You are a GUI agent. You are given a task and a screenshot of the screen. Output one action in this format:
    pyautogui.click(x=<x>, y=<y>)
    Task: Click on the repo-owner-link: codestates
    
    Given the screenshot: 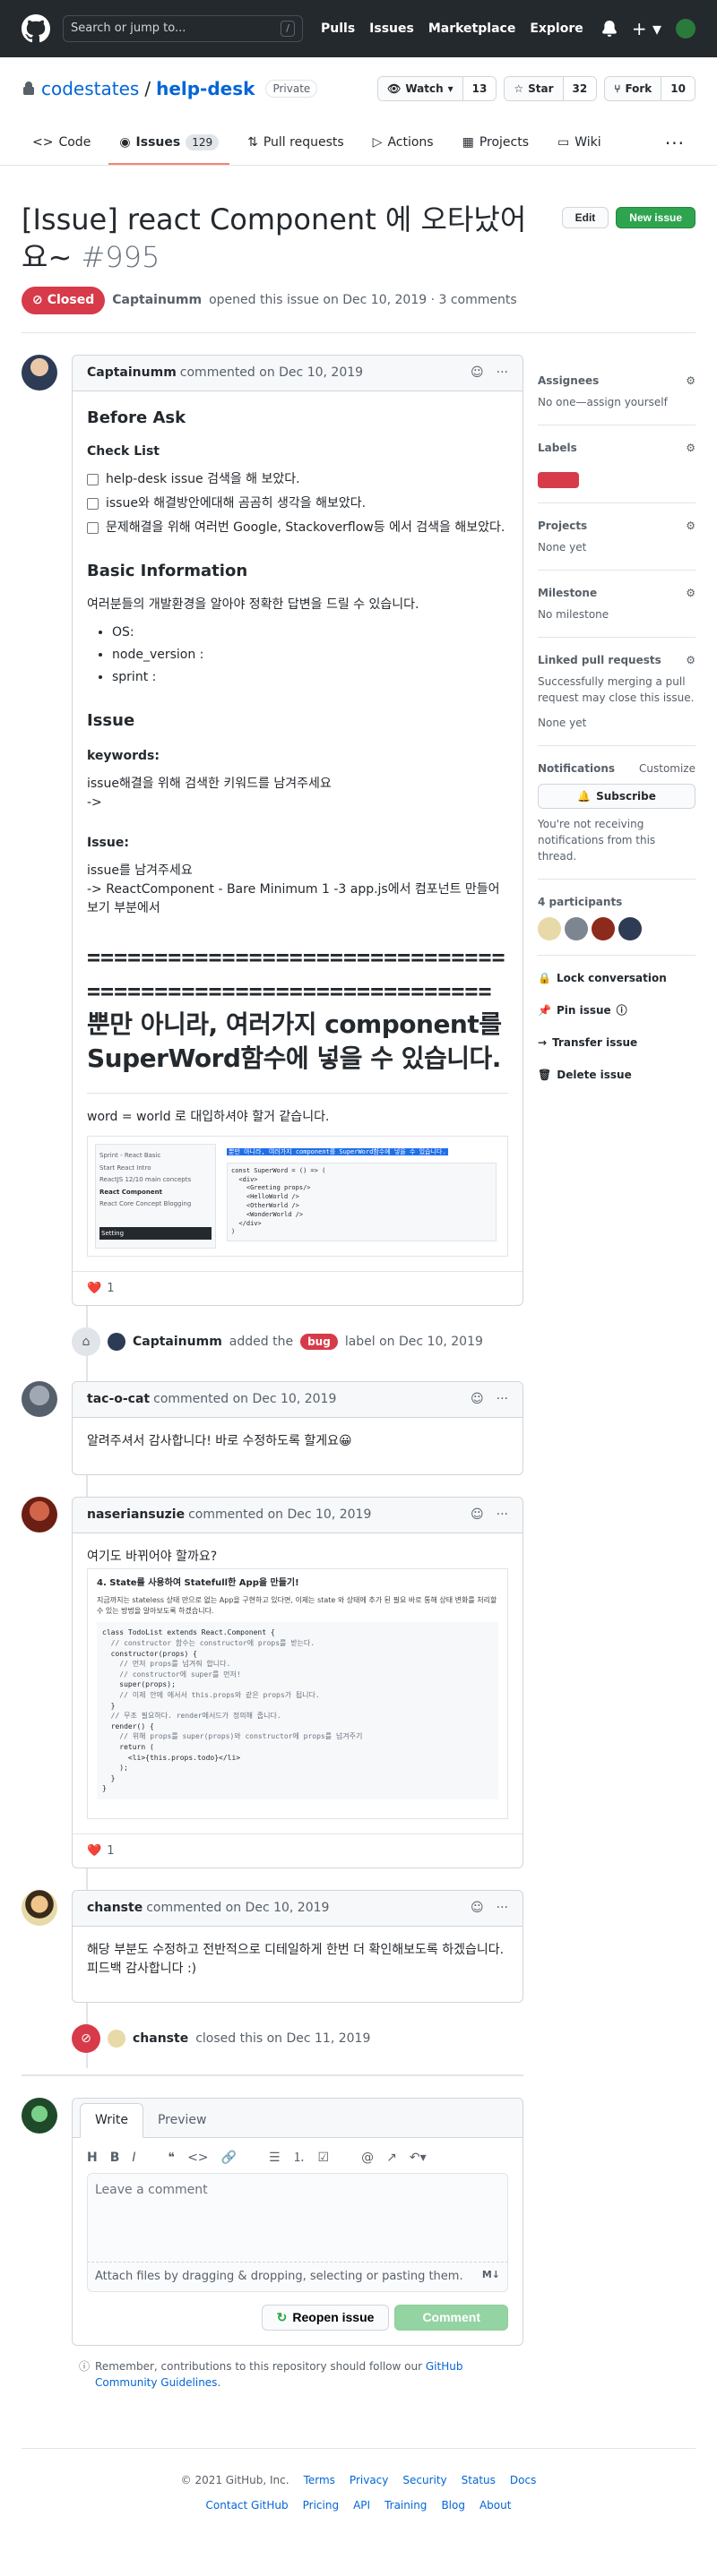 What is the action you would take?
    pyautogui.click(x=90, y=88)
    